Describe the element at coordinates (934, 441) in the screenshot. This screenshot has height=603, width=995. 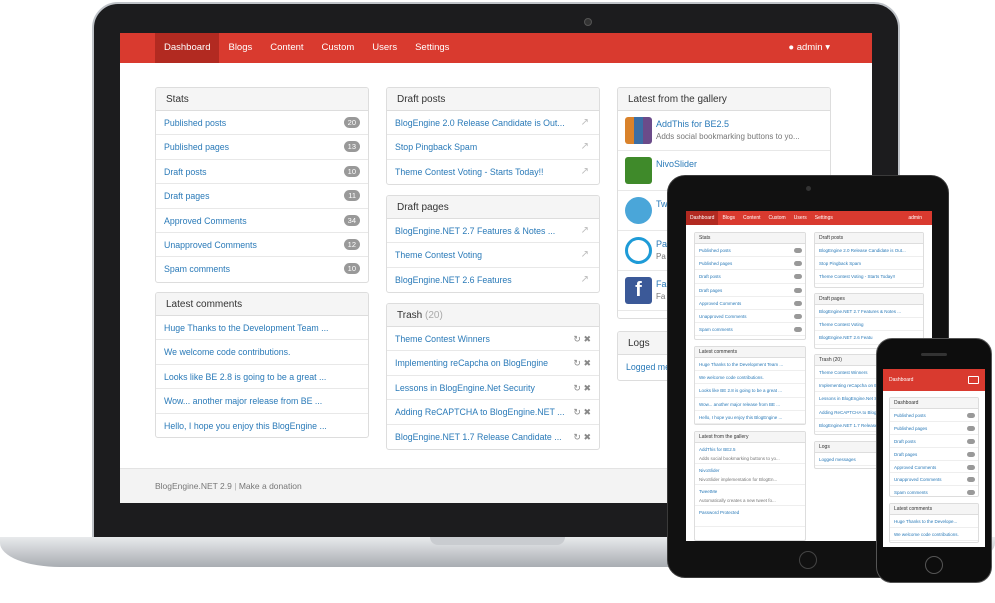
I see `phone-stats-row: Draft posts` at that location.